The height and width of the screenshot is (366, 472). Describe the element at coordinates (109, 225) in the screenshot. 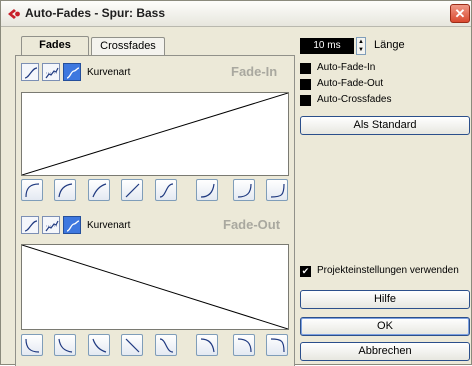

I see `fade-out-curve-label: Kurvenart` at that location.